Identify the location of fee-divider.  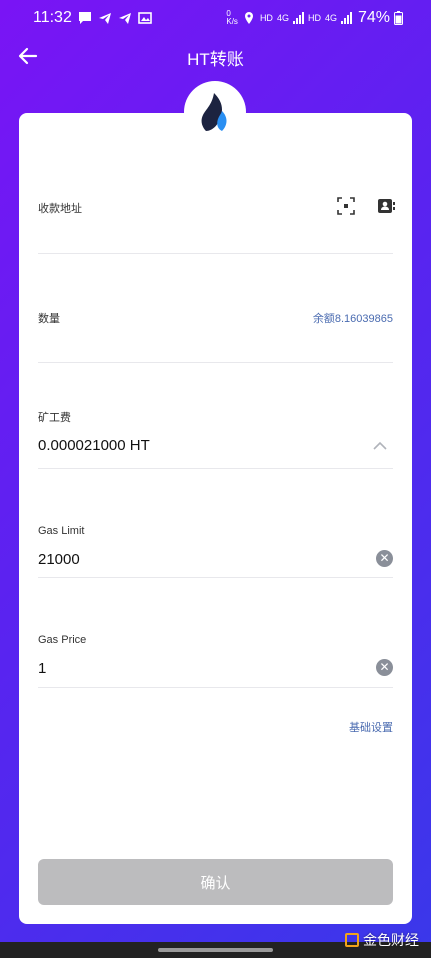
(215, 468).